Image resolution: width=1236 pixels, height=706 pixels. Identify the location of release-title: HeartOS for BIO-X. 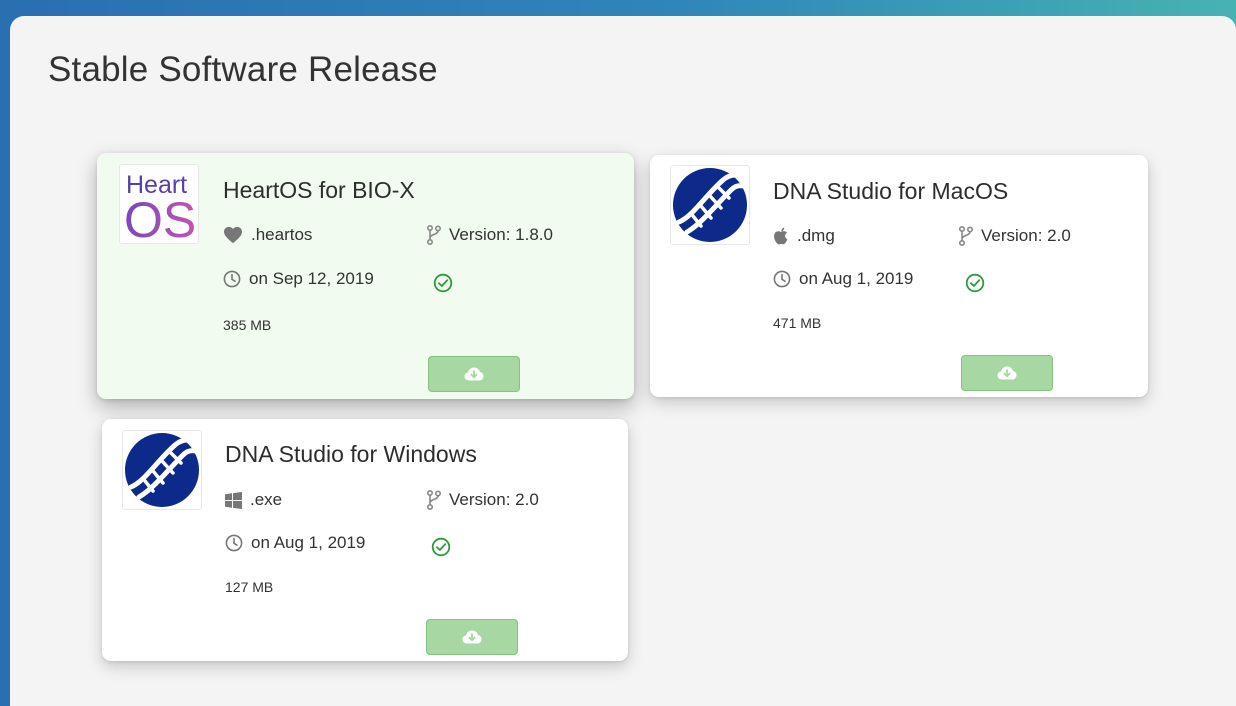
(319, 190).